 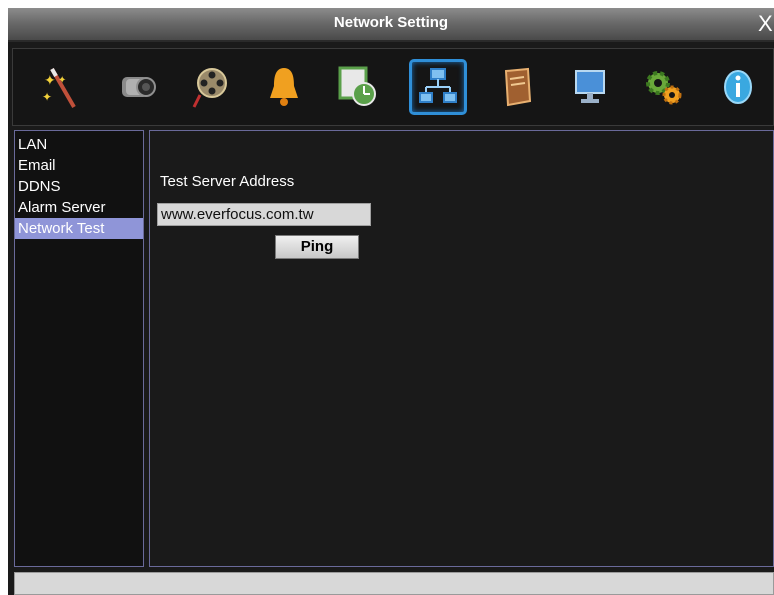 I want to click on book-icon, so click(x=516, y=87).